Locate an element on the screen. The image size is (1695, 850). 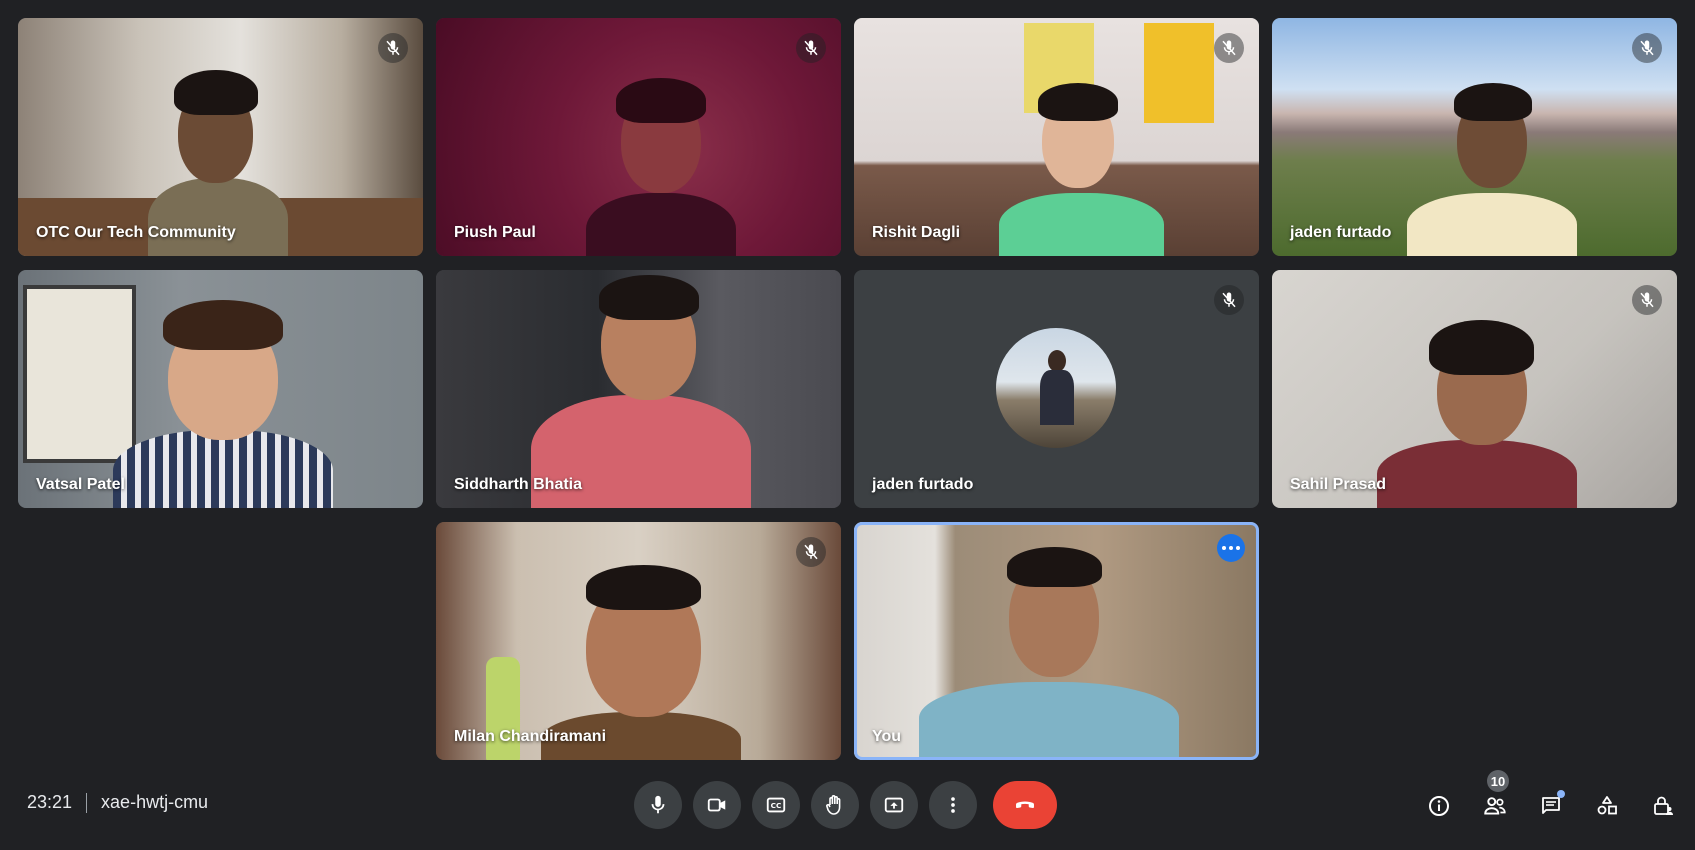
participant-tile-piush: Piush Paul is located at coordinates (638, 137).